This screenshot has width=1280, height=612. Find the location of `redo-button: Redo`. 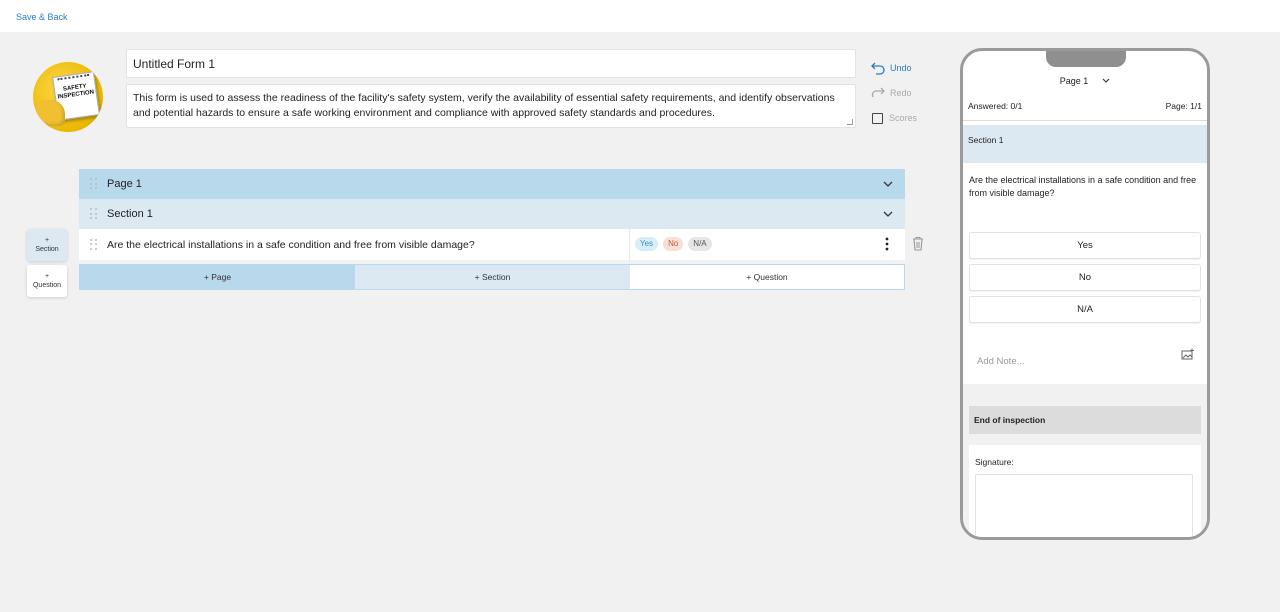

redo-button: Redo is located at coordinates (893, 93).